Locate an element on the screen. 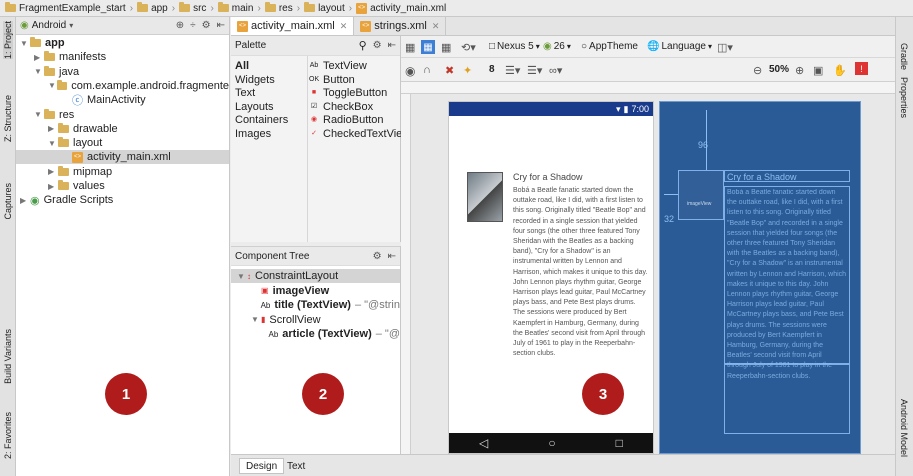 Image resolution: width=913 pixels, height=476 pixels. eye-icon: ◉ is located at coordinates (410, 71).